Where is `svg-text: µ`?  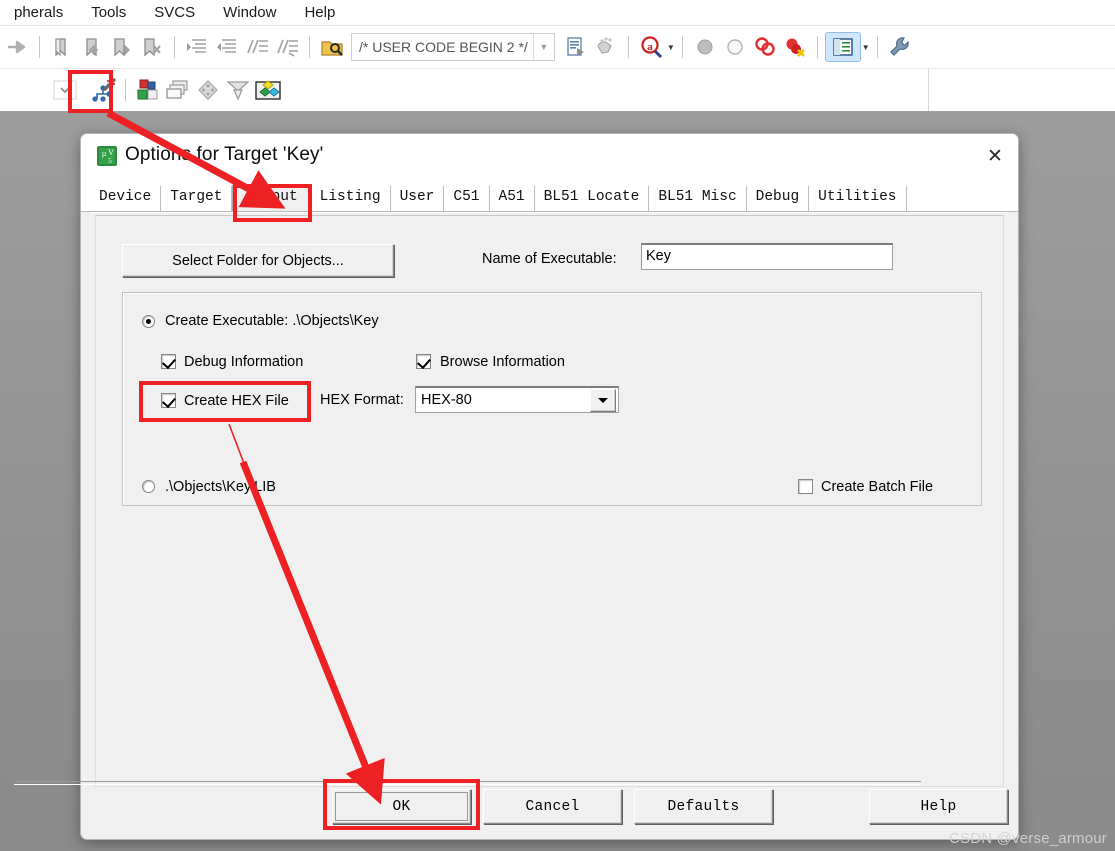 svg-text: µ is located at coordinates (104, 153).